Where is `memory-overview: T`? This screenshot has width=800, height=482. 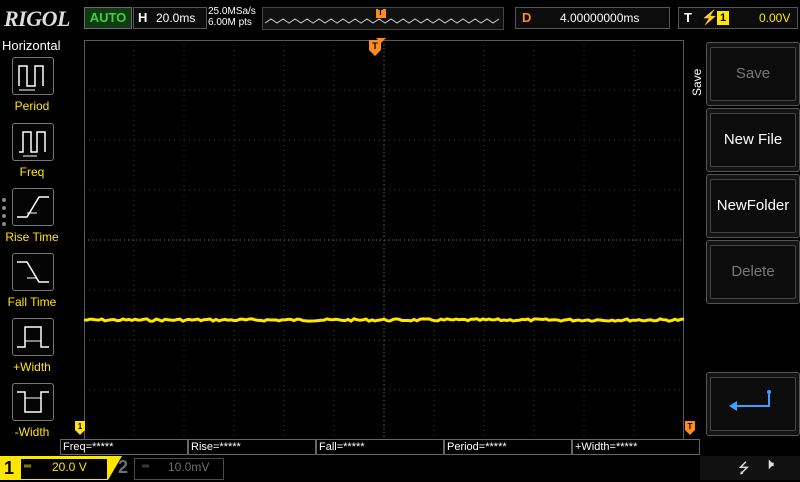 memory-overview: T is located at coordinates (383, 18).